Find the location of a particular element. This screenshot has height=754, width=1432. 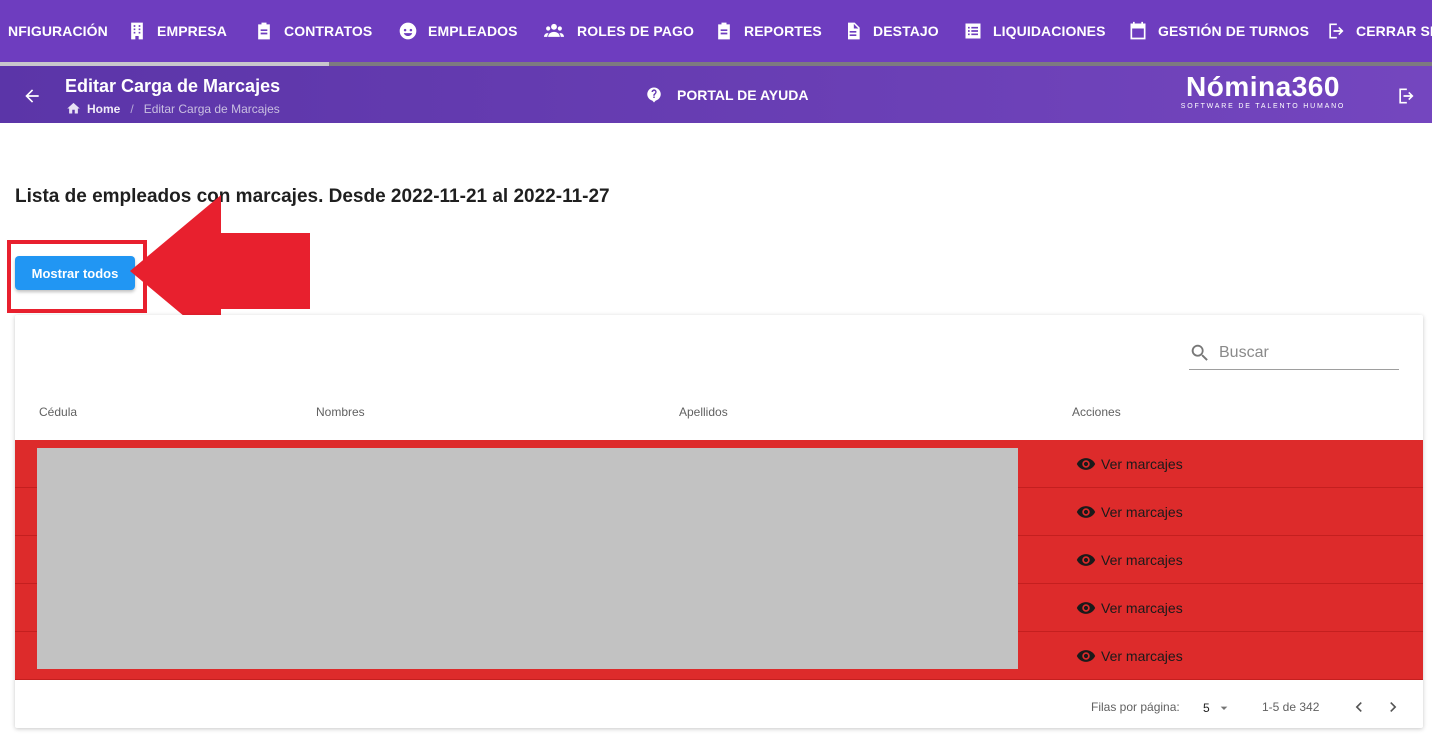

building-icon is located at coordinates (137, 31).